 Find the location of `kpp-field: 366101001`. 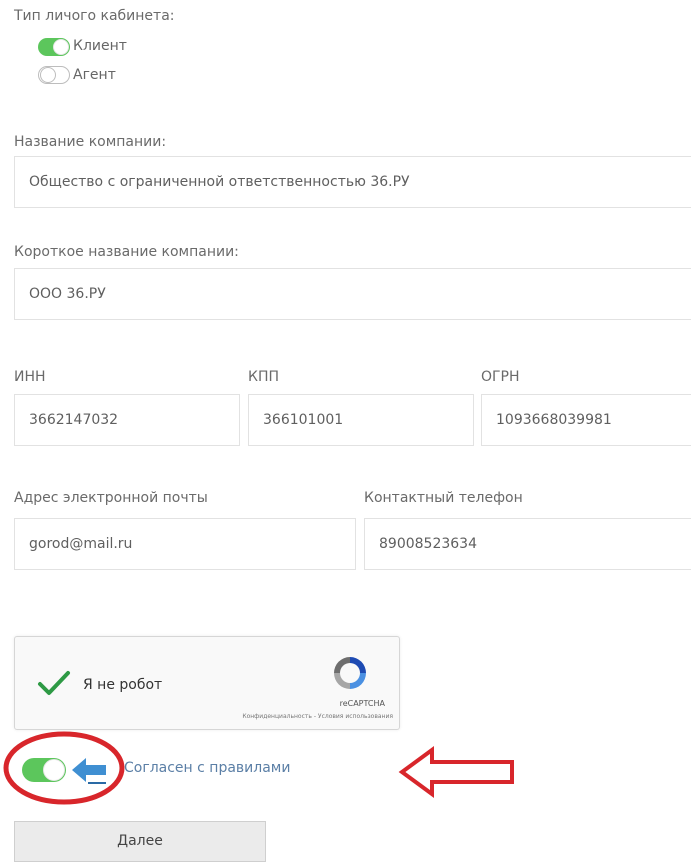

kpp-field: 366101001 is located at coordinates (361, 420).